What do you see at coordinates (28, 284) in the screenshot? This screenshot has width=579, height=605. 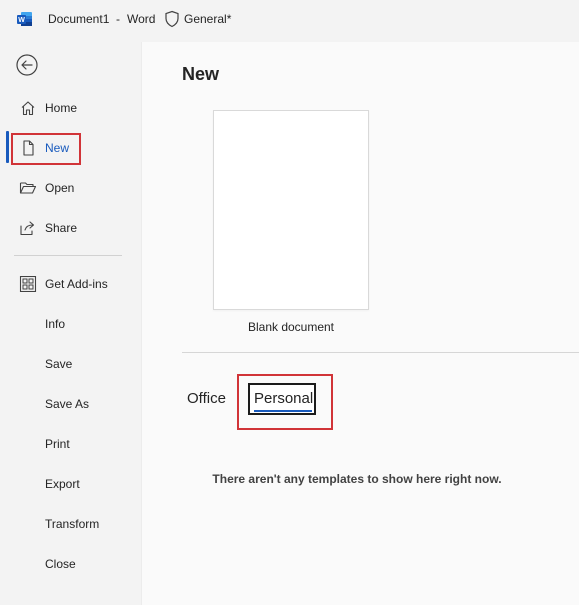 I see `add-ins-grid-icon` at bounding box center [28, 284].